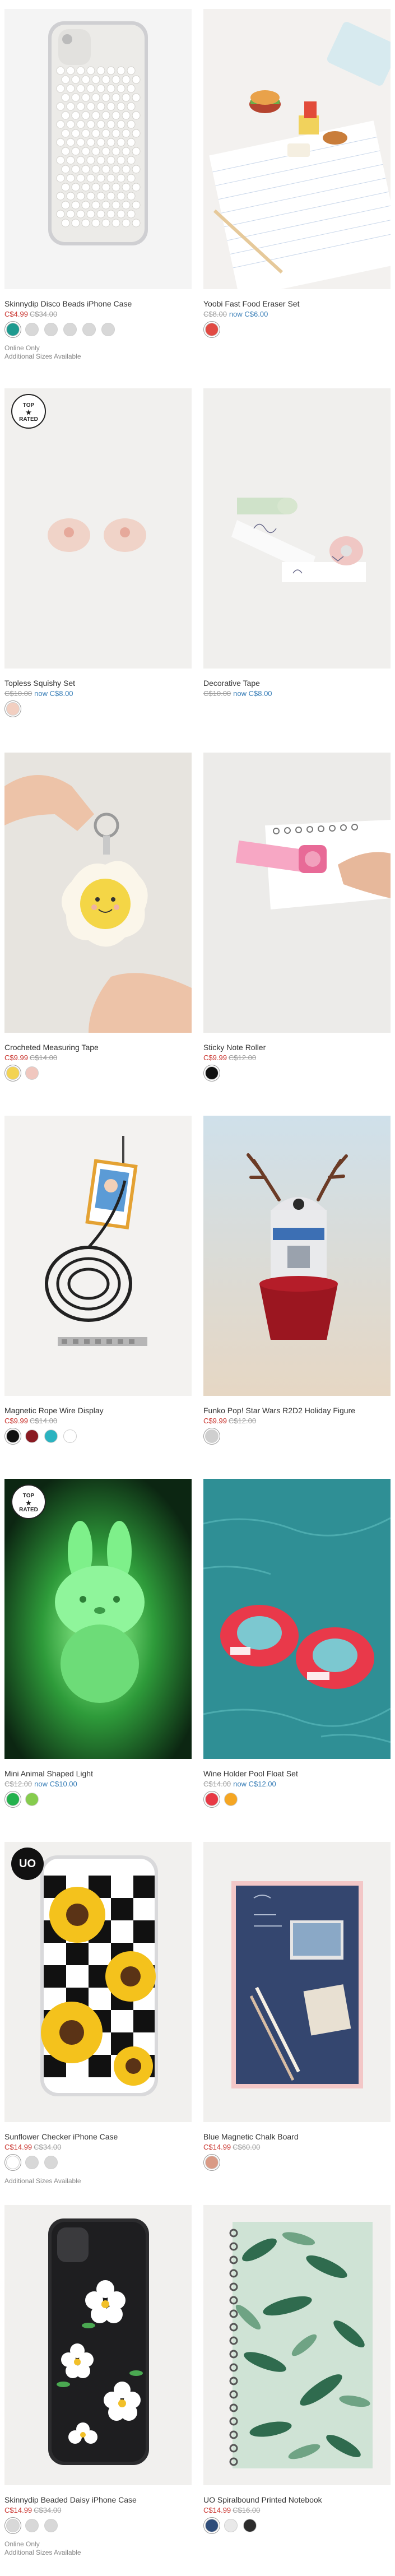 This screenshot has width=395, height=2576. I want to click on product-title: Yoobi Fast Food Eraser Set, so click(251, 303).